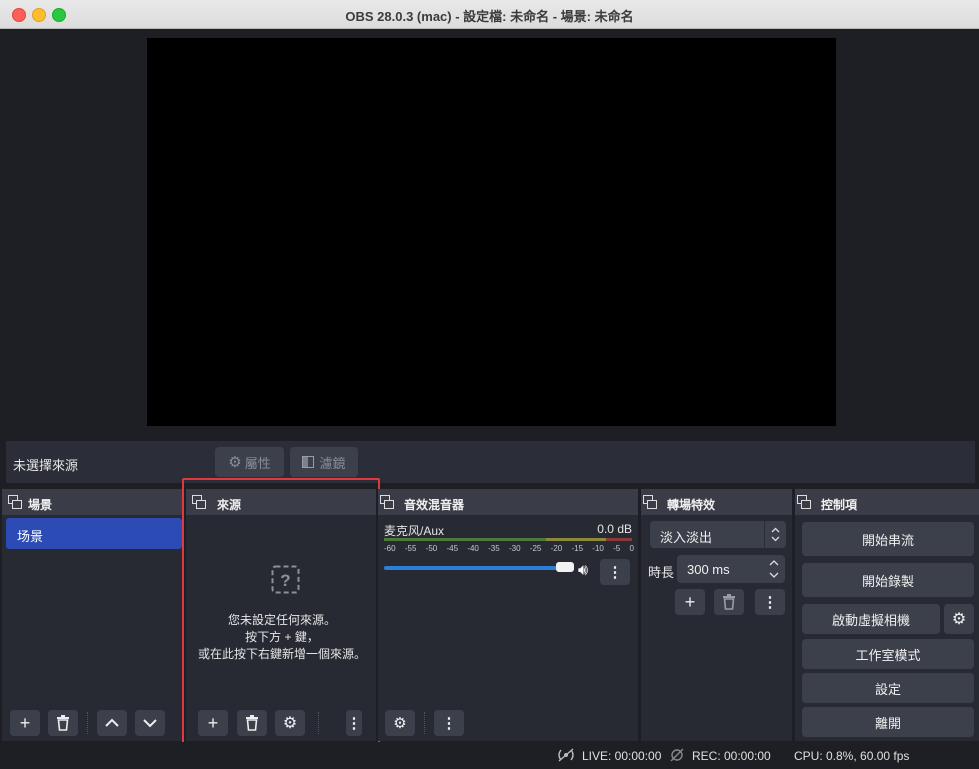  What do you see at coordinates (661, 572) in the screenshot?
I see `duration-label: 時長` at bounding box center [661, 572].